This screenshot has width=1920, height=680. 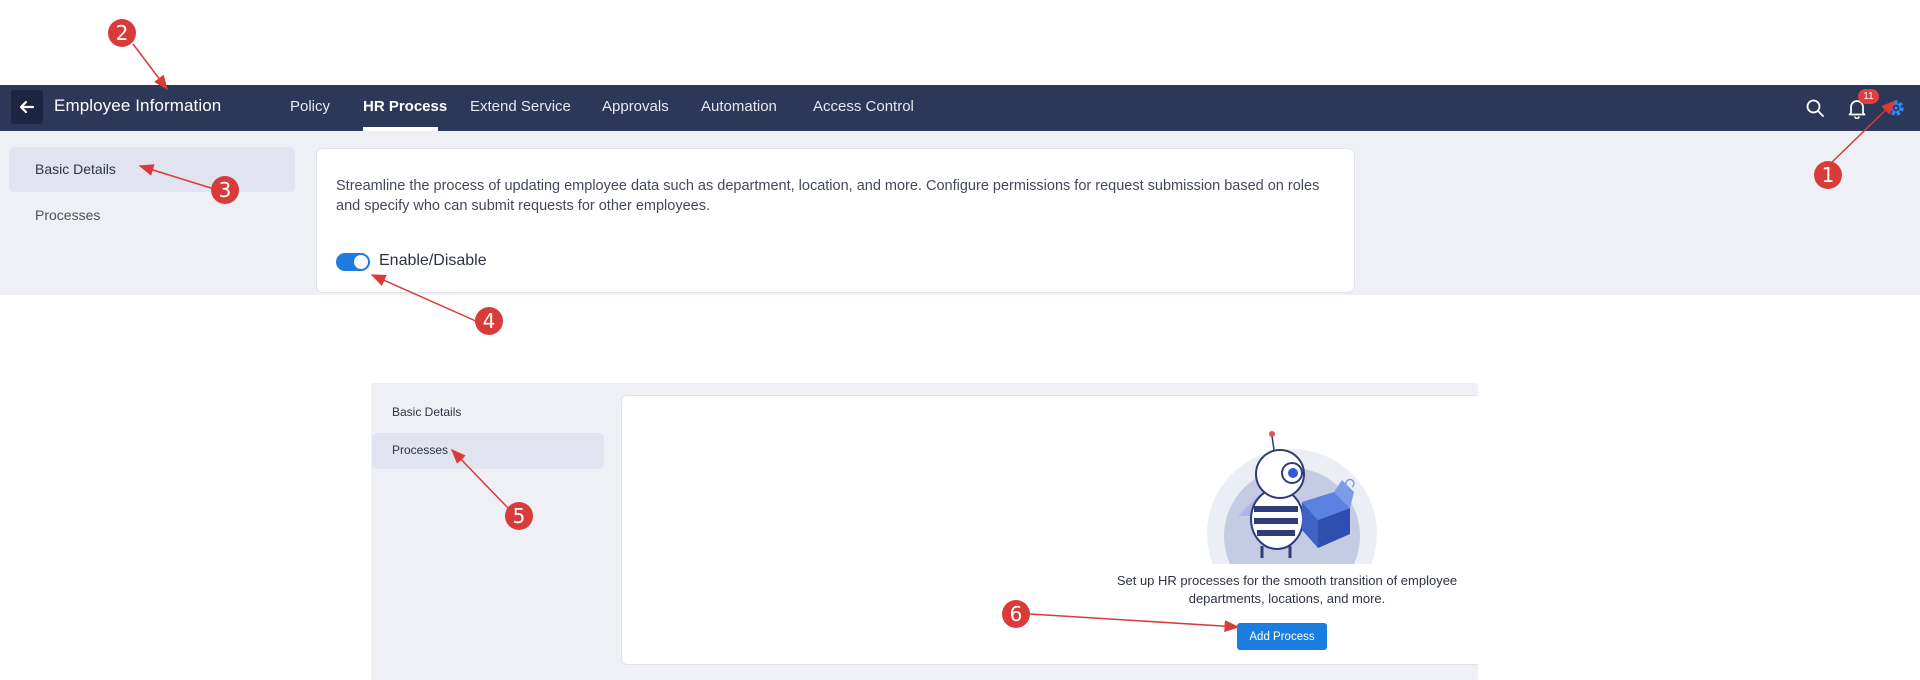 I want to click on robot-box-illustration, so click(x=1292, y=497).